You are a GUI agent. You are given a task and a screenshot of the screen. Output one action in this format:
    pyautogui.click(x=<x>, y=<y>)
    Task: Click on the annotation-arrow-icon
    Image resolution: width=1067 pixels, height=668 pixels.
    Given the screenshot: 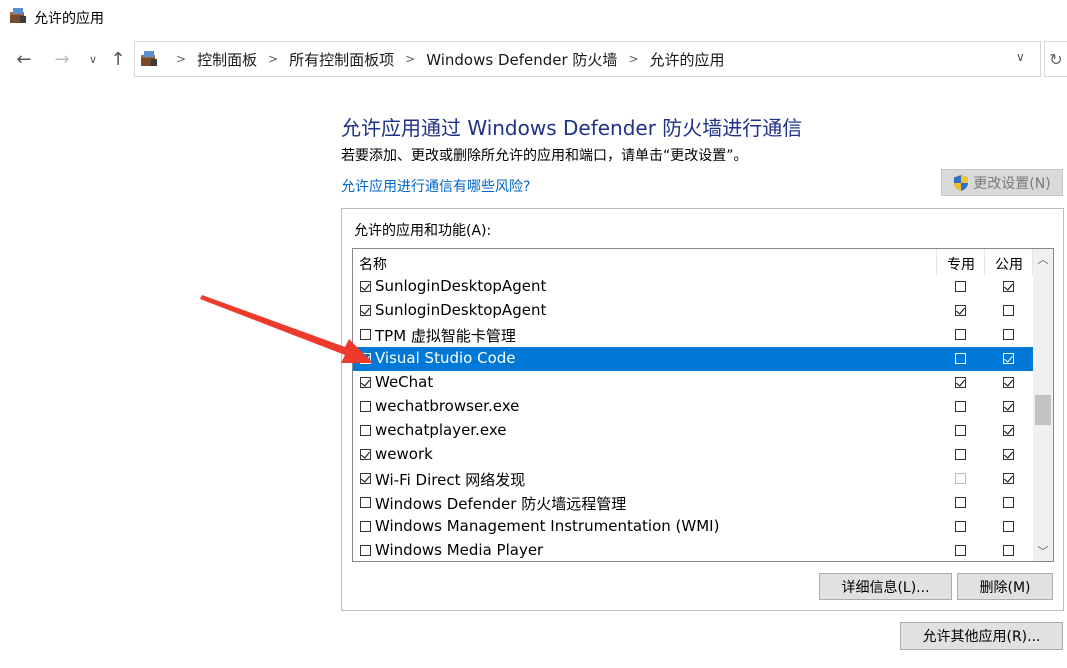 What is the action you would take?
    pyautogui.click(x=286, y=329)
    